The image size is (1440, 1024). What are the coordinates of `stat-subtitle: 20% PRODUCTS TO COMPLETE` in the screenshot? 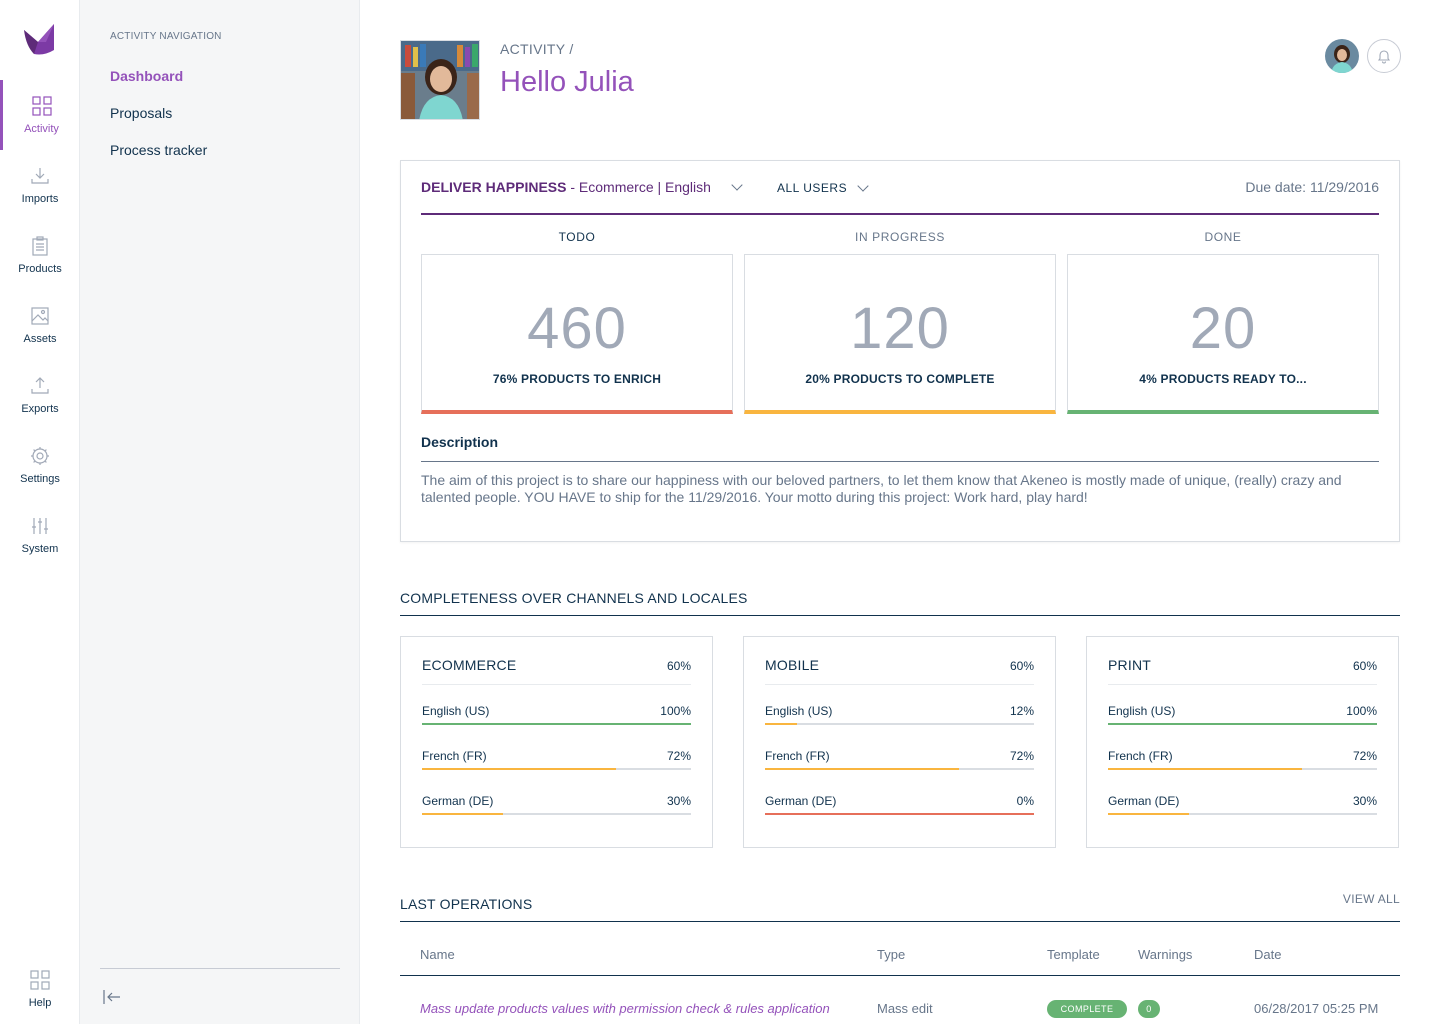 It's located at (900, 379).